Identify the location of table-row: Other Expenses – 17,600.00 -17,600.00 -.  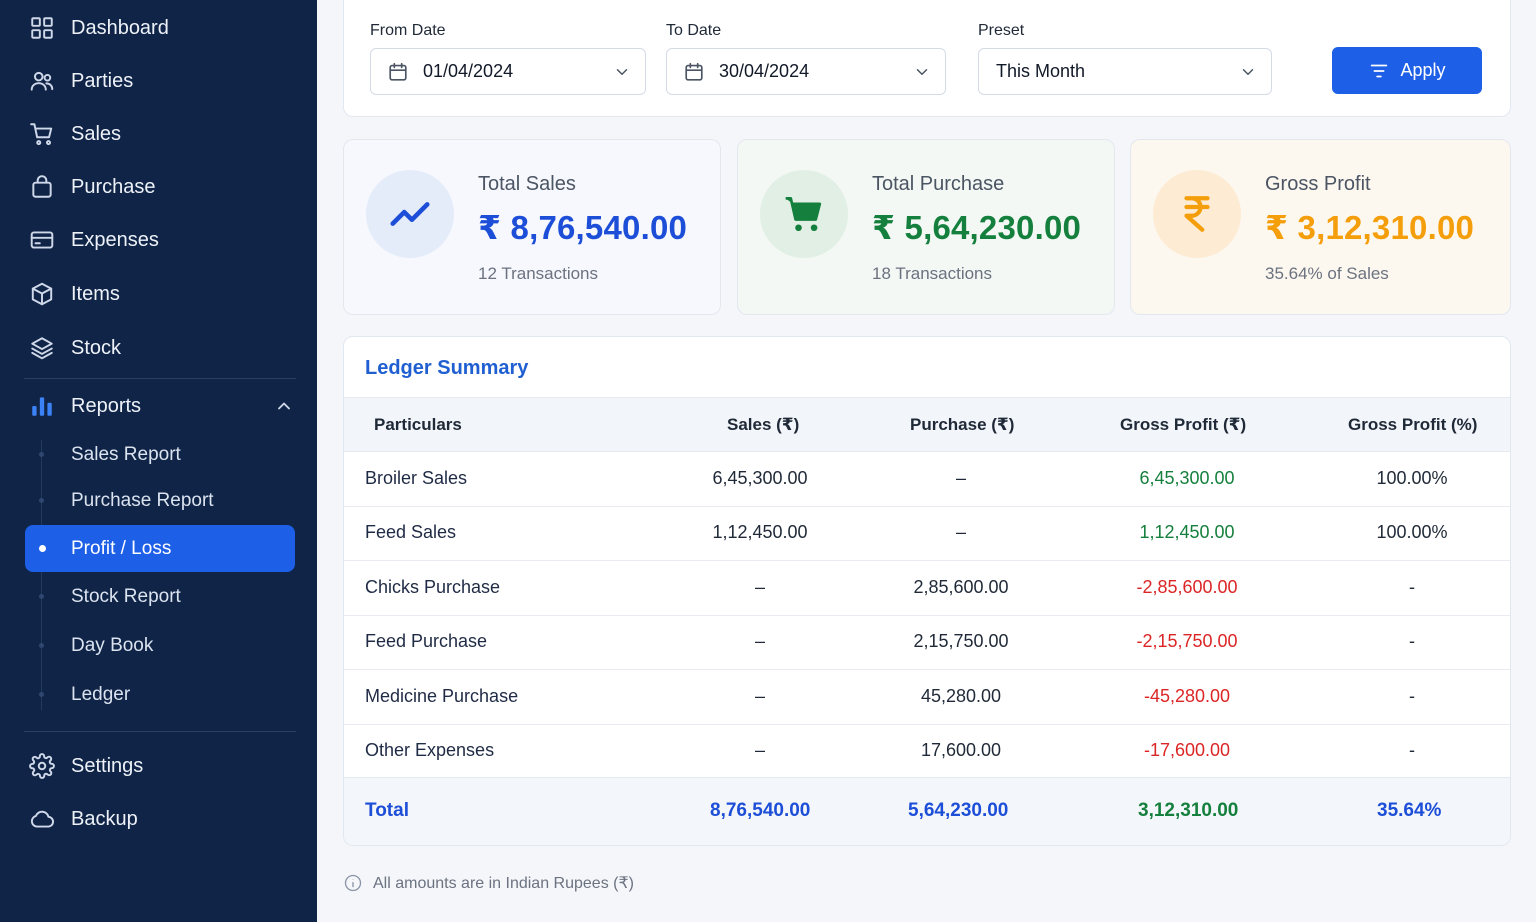
(927, 751).